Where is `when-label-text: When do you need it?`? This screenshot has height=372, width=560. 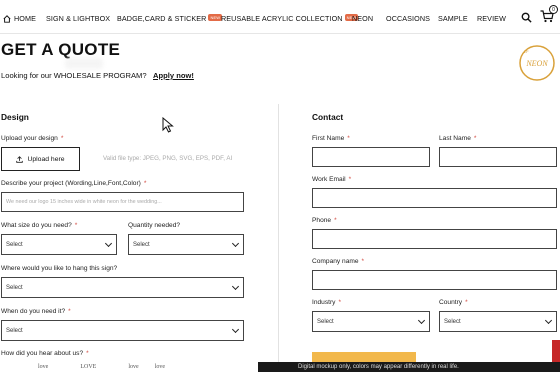
when-label-text: When do you need it? is located at coordinates (33, 311).